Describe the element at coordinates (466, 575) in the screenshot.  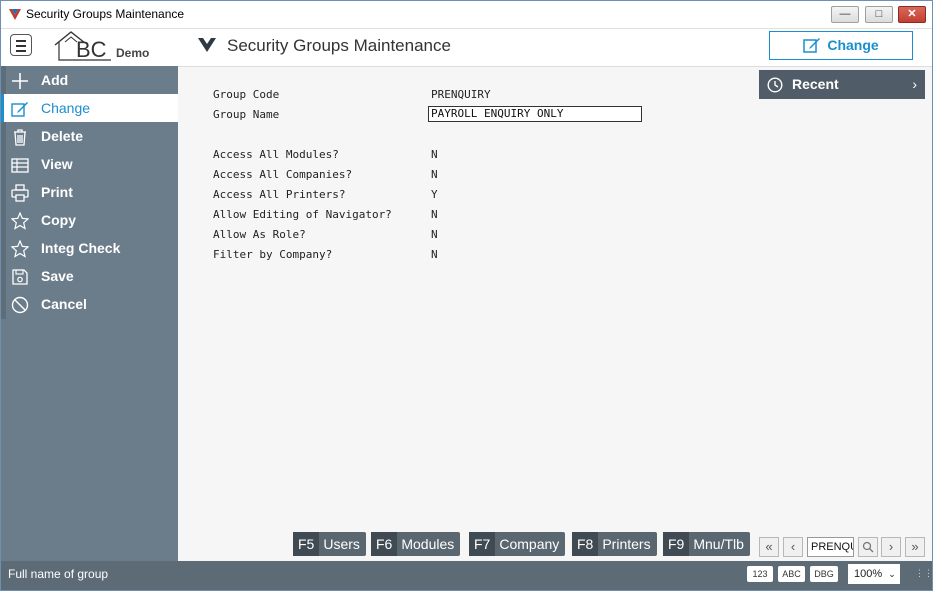
I see `status-bar: Full name of group 123 ABC DBG 100% ⌄ ⋮⋮` at that location.